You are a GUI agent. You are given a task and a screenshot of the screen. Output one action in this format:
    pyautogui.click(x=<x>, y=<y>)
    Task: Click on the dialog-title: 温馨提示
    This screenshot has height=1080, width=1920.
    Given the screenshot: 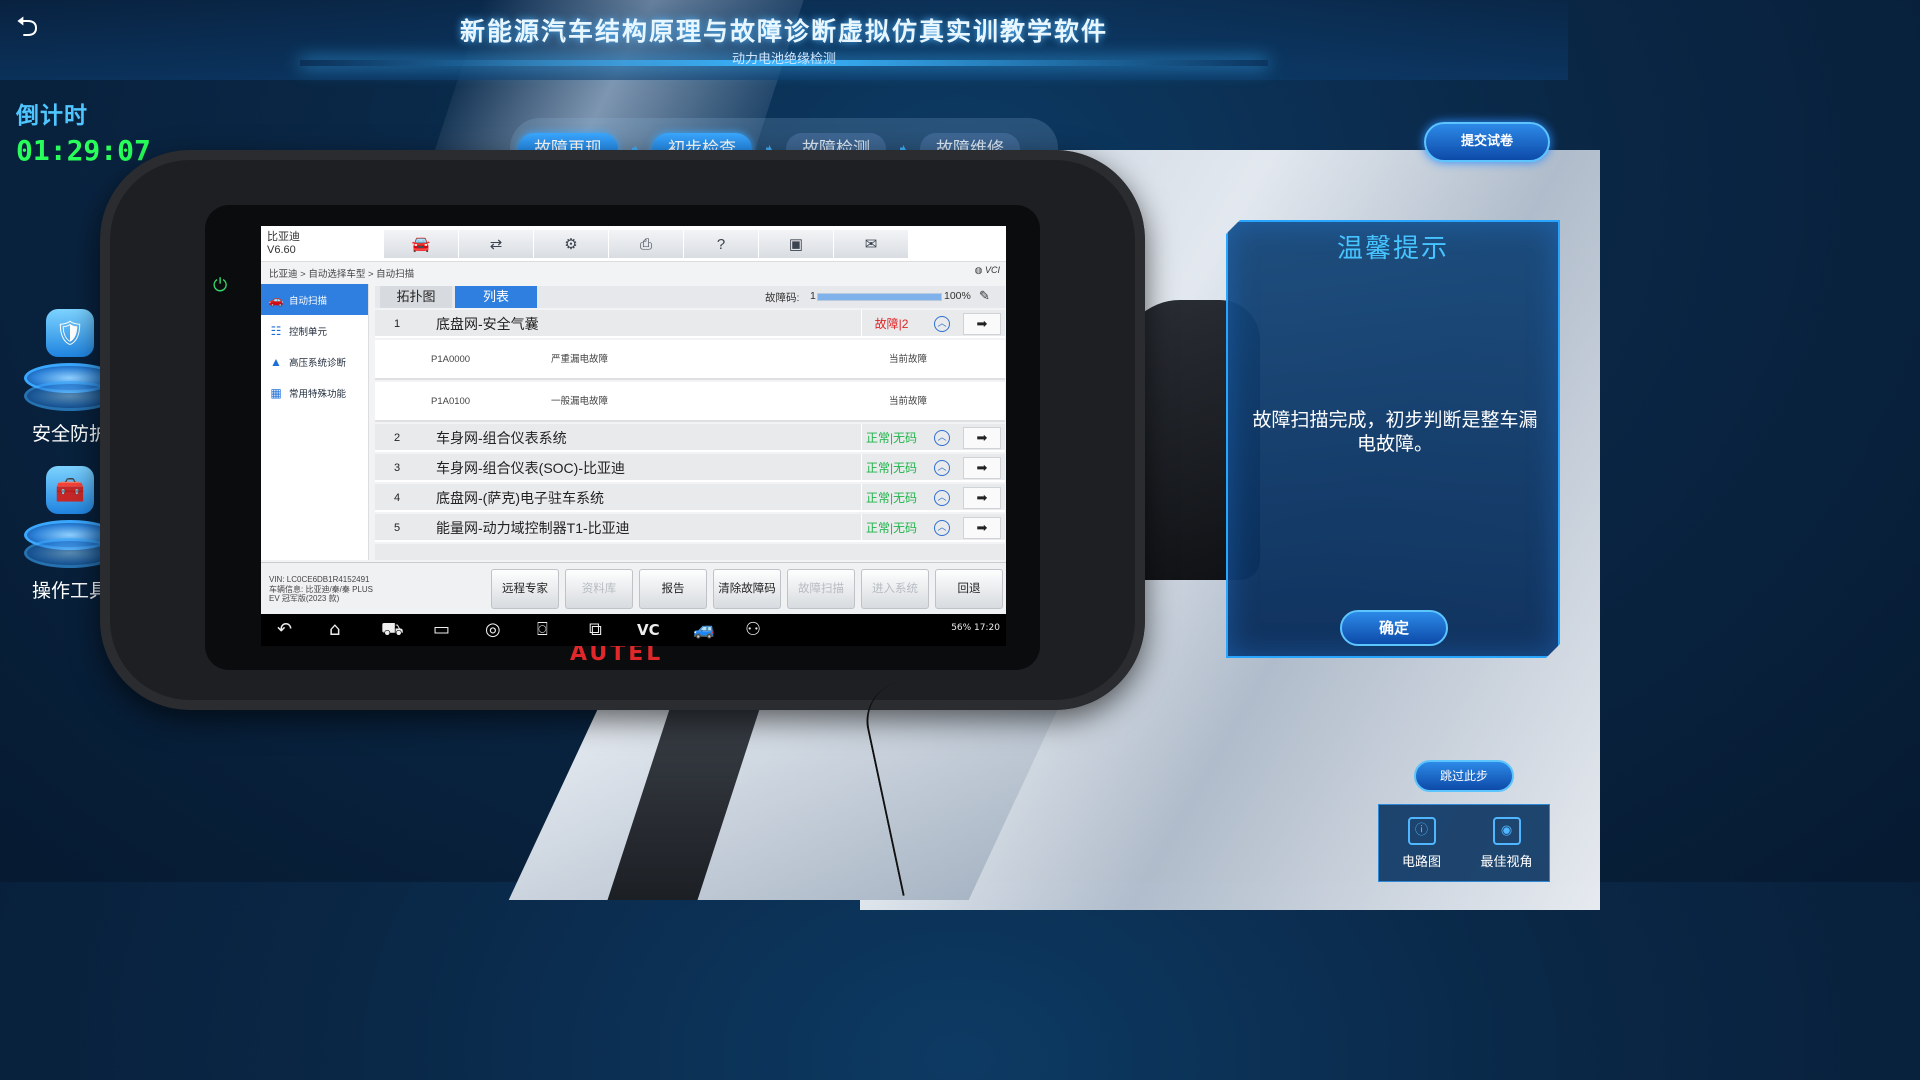 What is the action you would take?
    pyautogui.click(x=1392, y=249)
    